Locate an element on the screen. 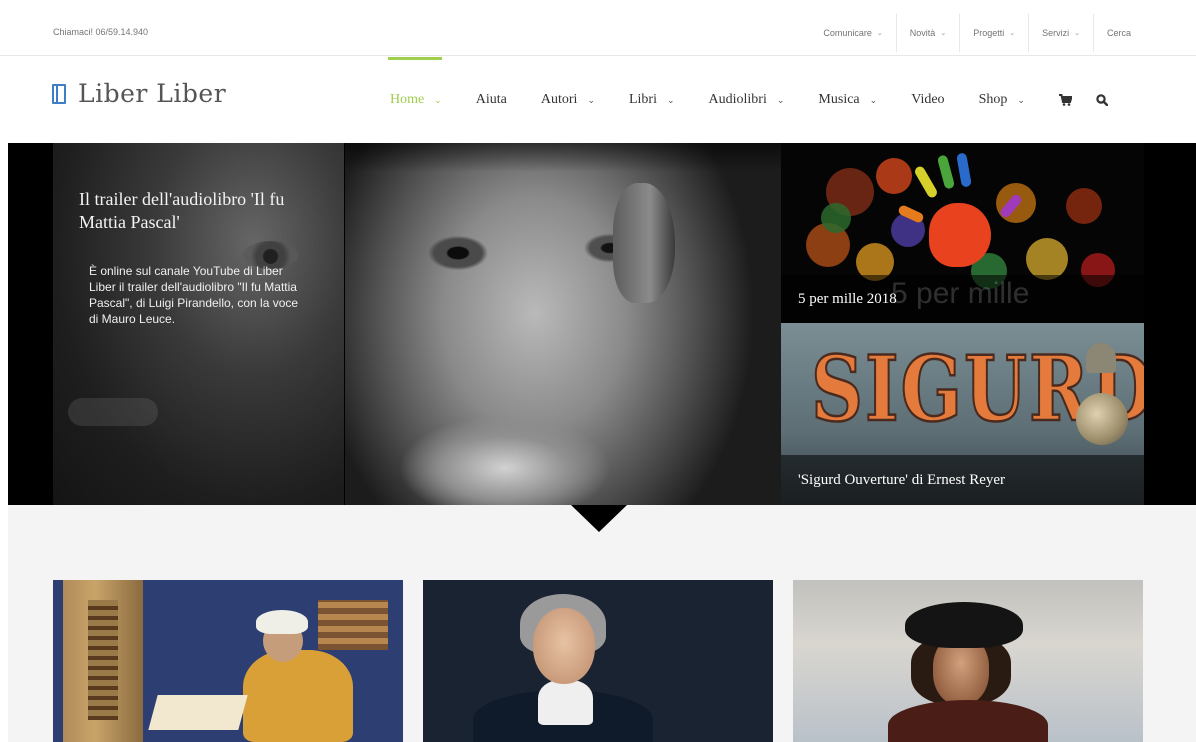  painting-turban is located at coordinates (282, 622).